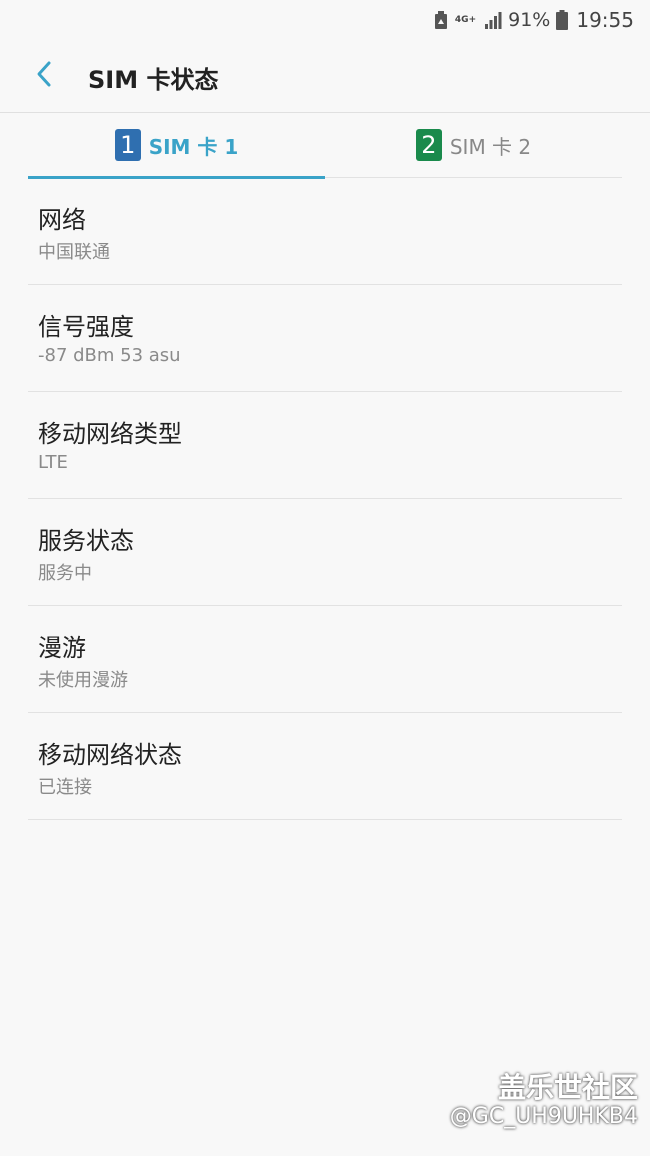  I want to click on list-item-title: 服务状态, so click(86, 541).